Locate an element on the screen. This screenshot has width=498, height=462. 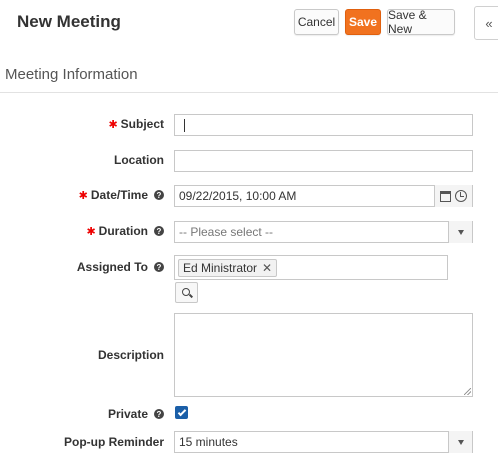
clock-icon is located at coordinates (461, 196).